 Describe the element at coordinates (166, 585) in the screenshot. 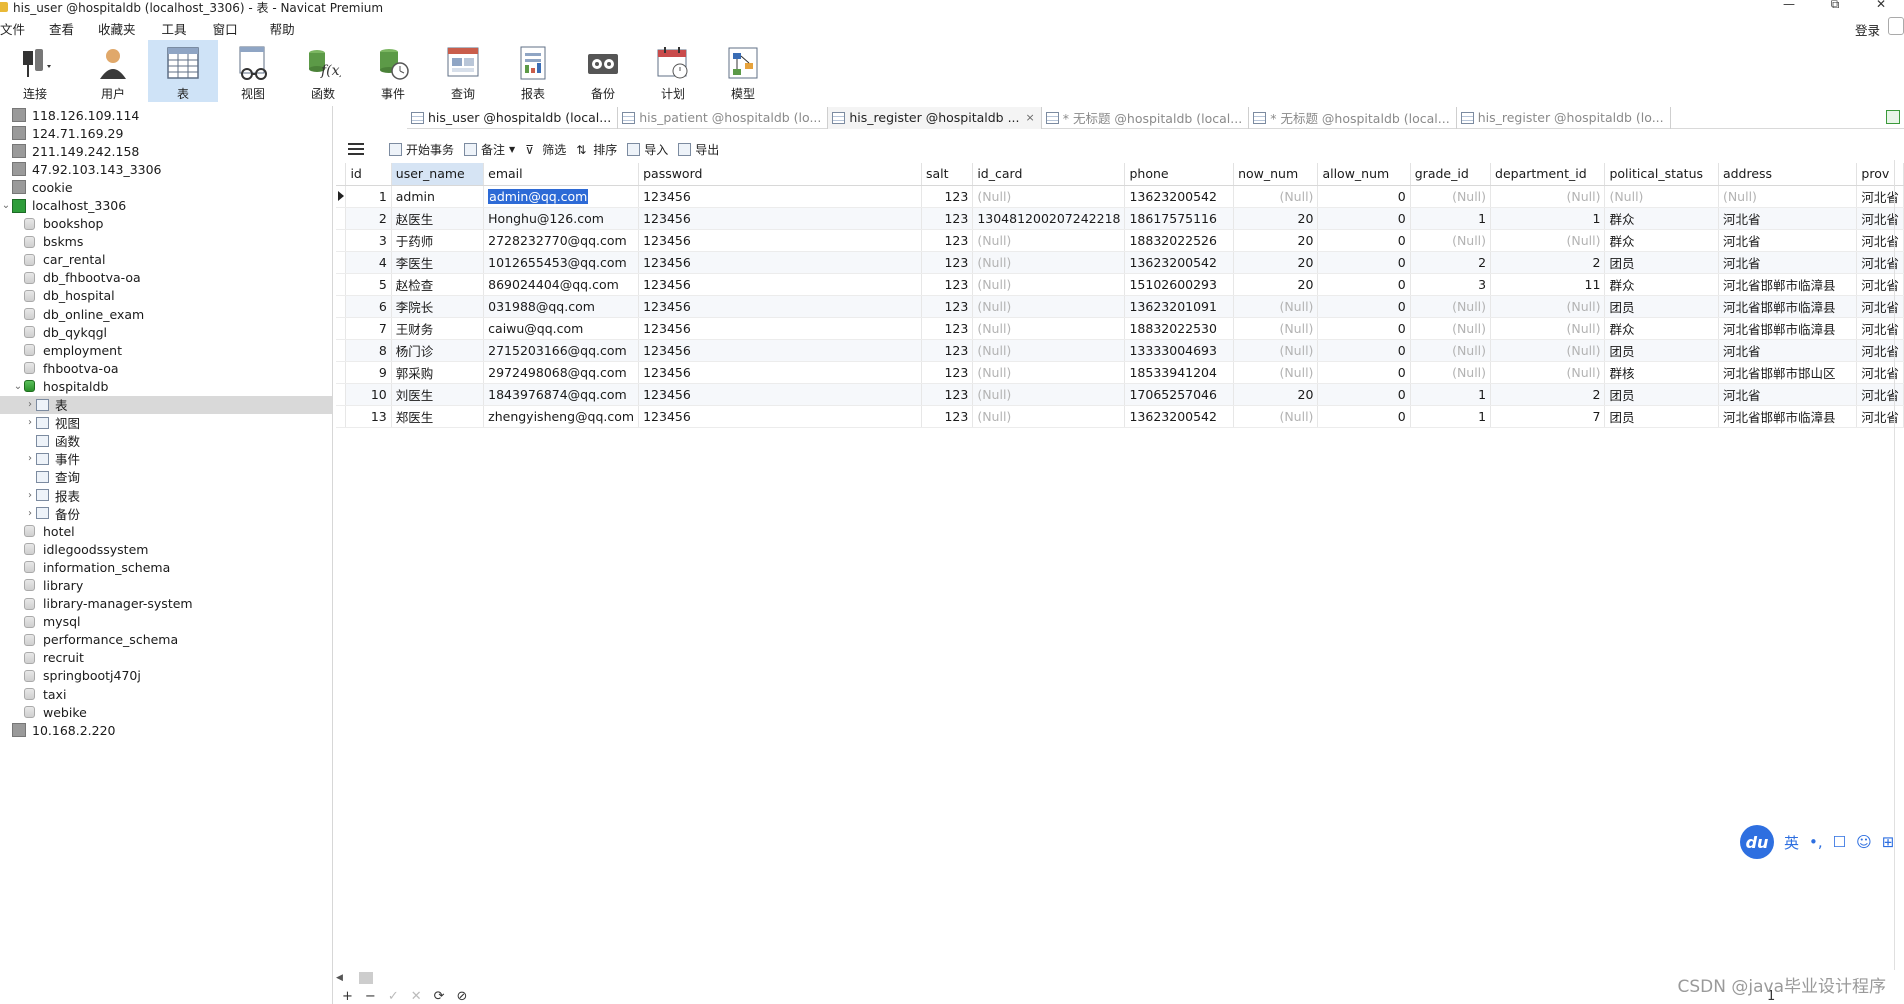

I see `tree-item: library` at that location.